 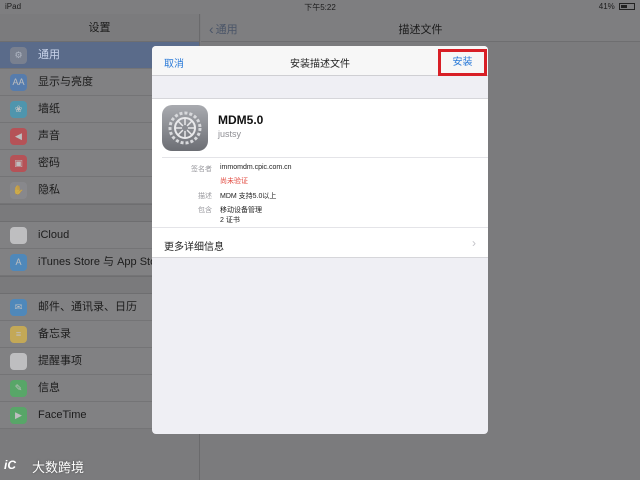 What do you see at coordinates (201, 169) in the screenshot?
I see `signer-key: 签名者` at bounding box center [201, 169].